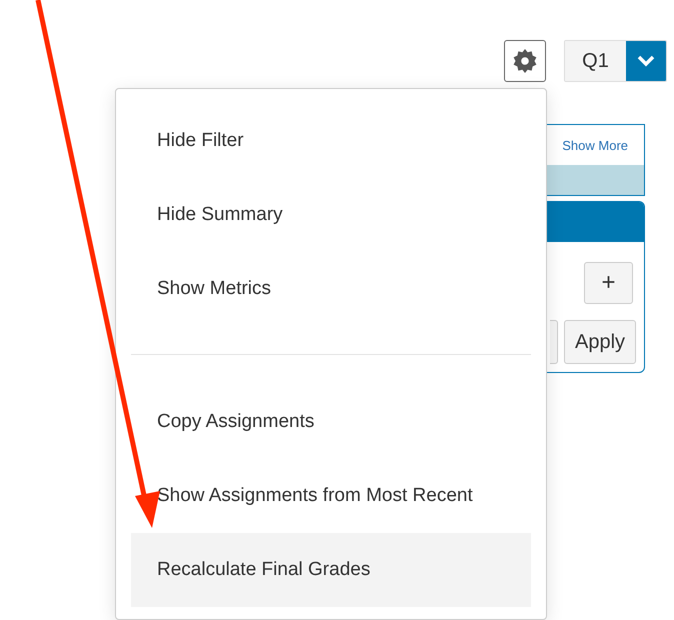  Describe the element at coordinates (646, 61) in the screenshot. I see `chevron-down-icon` at that location.